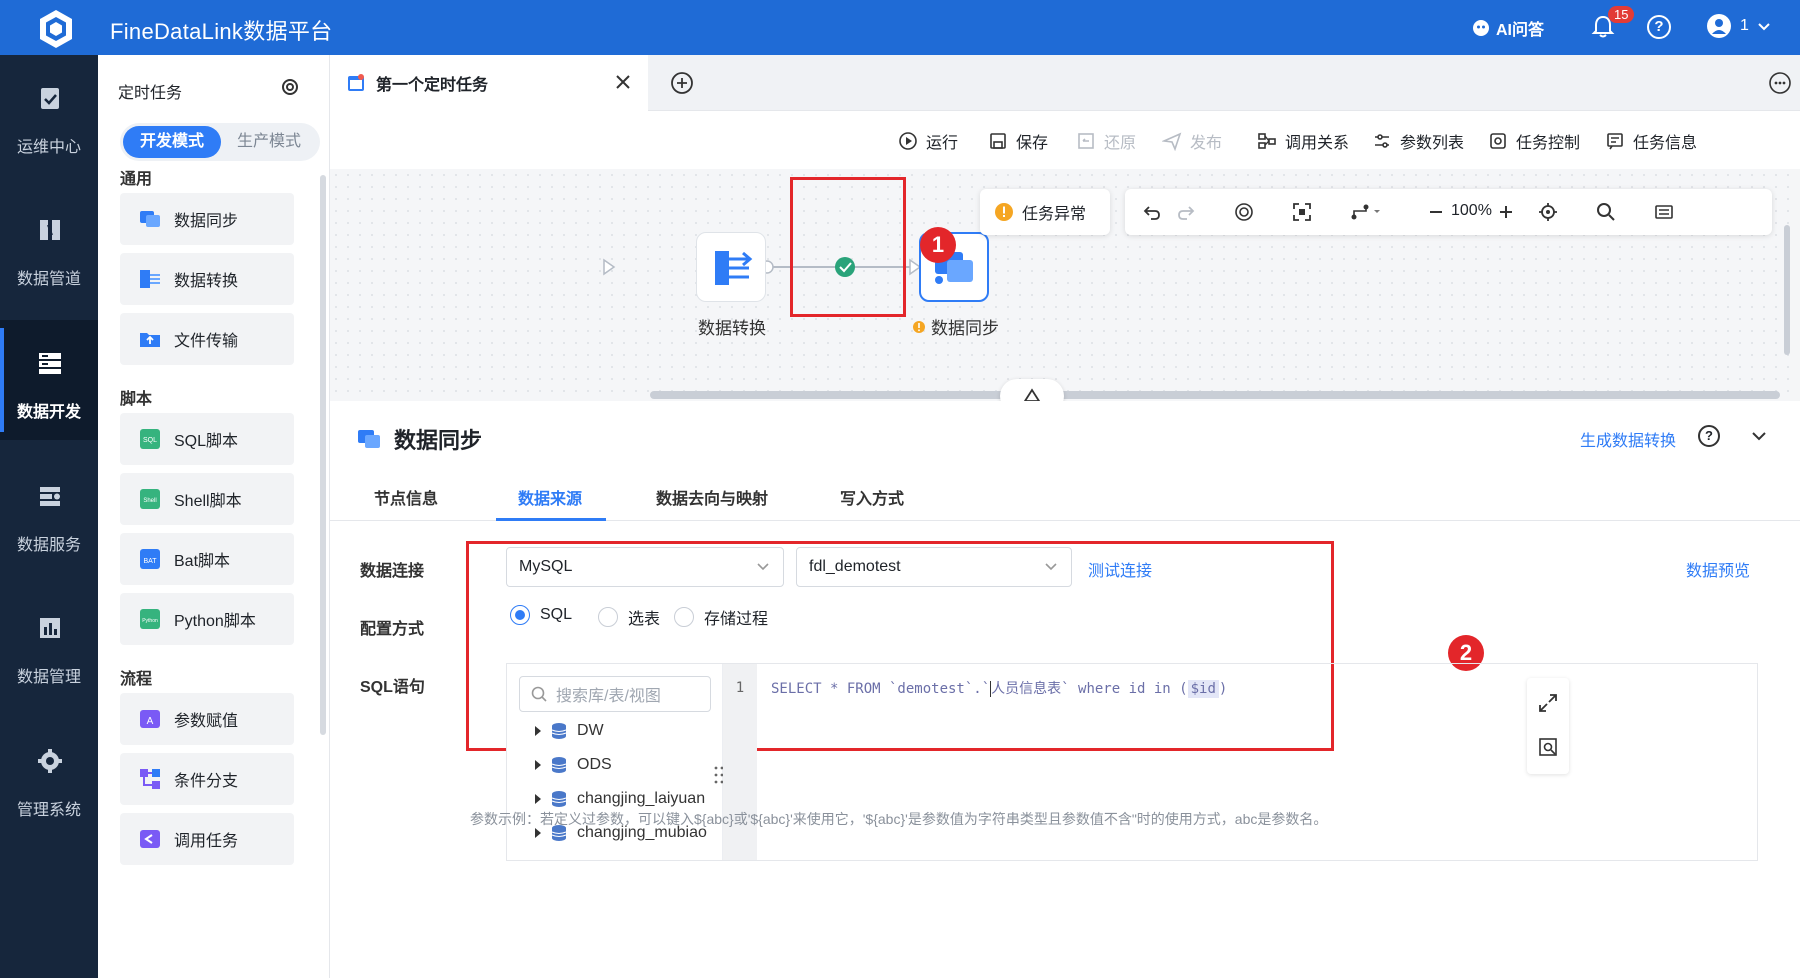  What do you see at coordinates (1548, 212) in the screenshot?
I see `locate-icon` at bounding box center [1548, 212].